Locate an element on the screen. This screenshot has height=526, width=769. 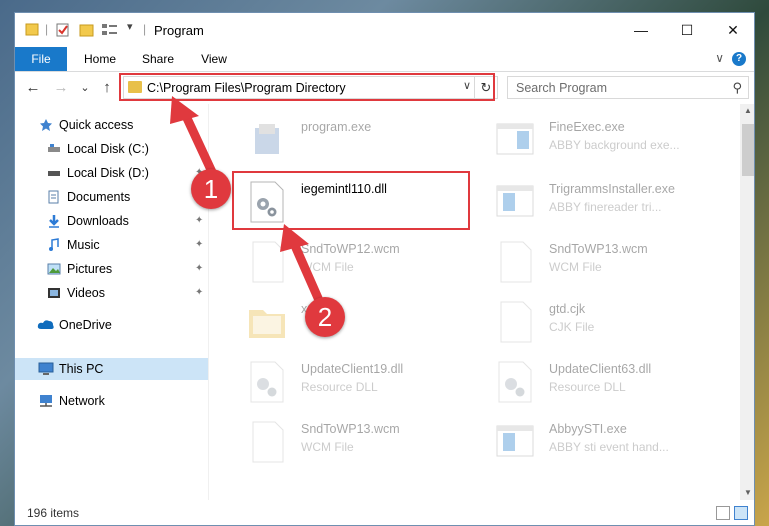
step-2-badge: 2 is located at coordinates (325, 317).